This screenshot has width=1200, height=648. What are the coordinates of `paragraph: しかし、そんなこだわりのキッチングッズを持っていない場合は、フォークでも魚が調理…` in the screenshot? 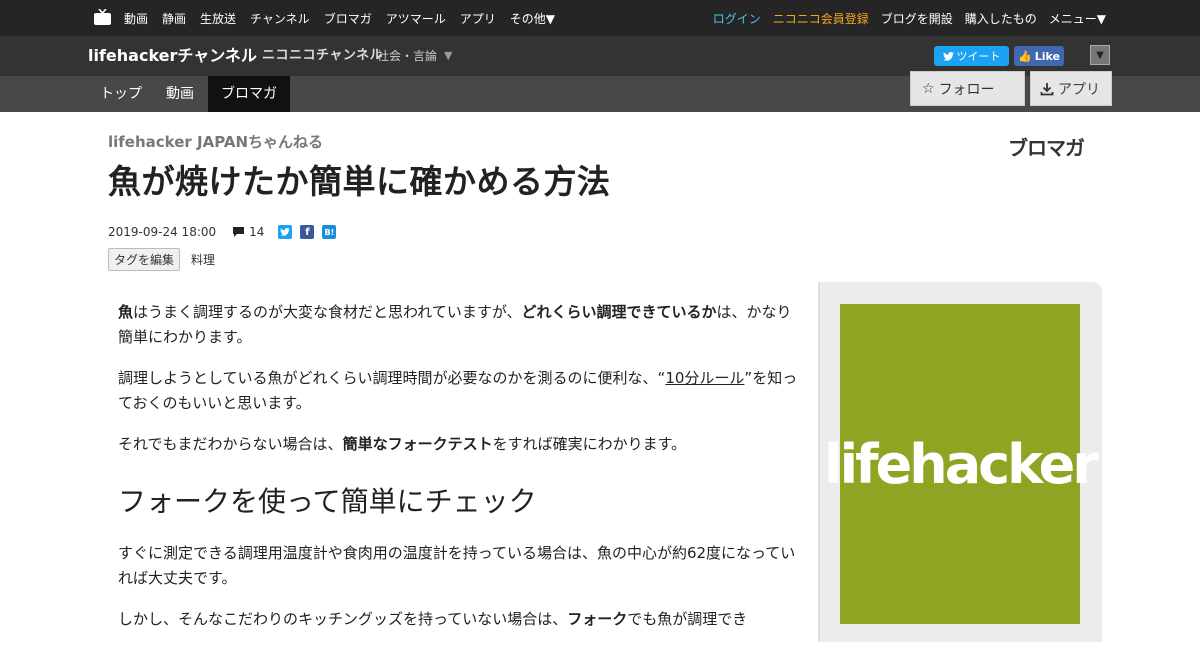 It's located at (433, 619).